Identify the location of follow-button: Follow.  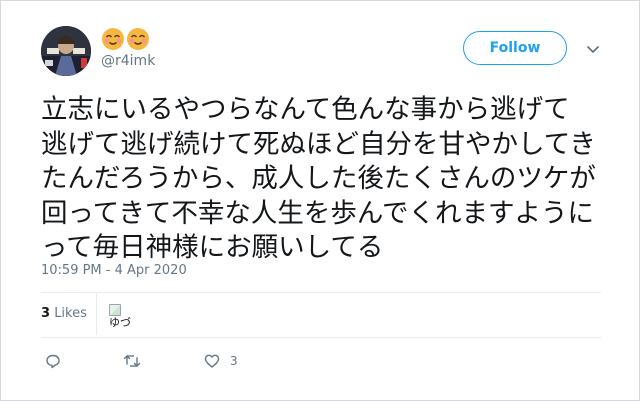
(515, 48).